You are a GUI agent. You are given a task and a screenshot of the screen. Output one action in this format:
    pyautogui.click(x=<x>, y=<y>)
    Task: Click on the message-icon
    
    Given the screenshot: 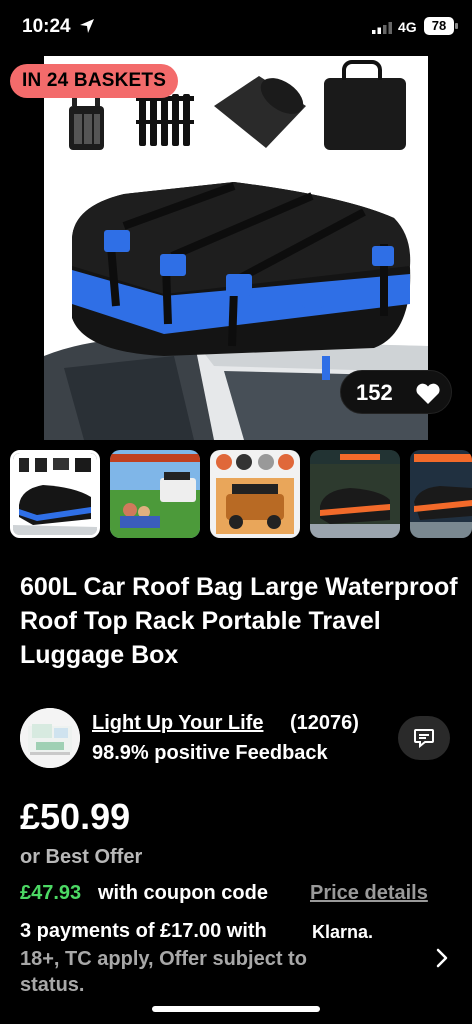 What is the action you would take?
    pyautogui.click(x=424, y=739)
    